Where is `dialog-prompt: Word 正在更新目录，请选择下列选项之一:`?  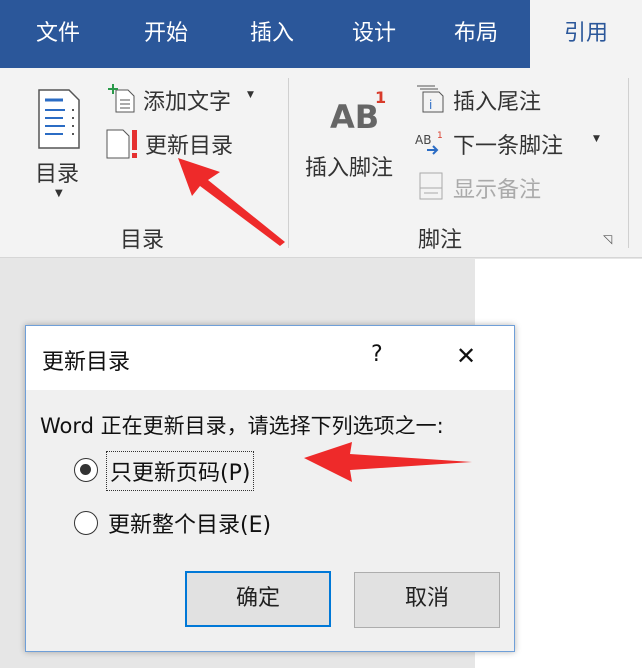
dialog-prompt: Word 正在更新目录，请选择下列选项之一: is located at coordinates (242, 426).